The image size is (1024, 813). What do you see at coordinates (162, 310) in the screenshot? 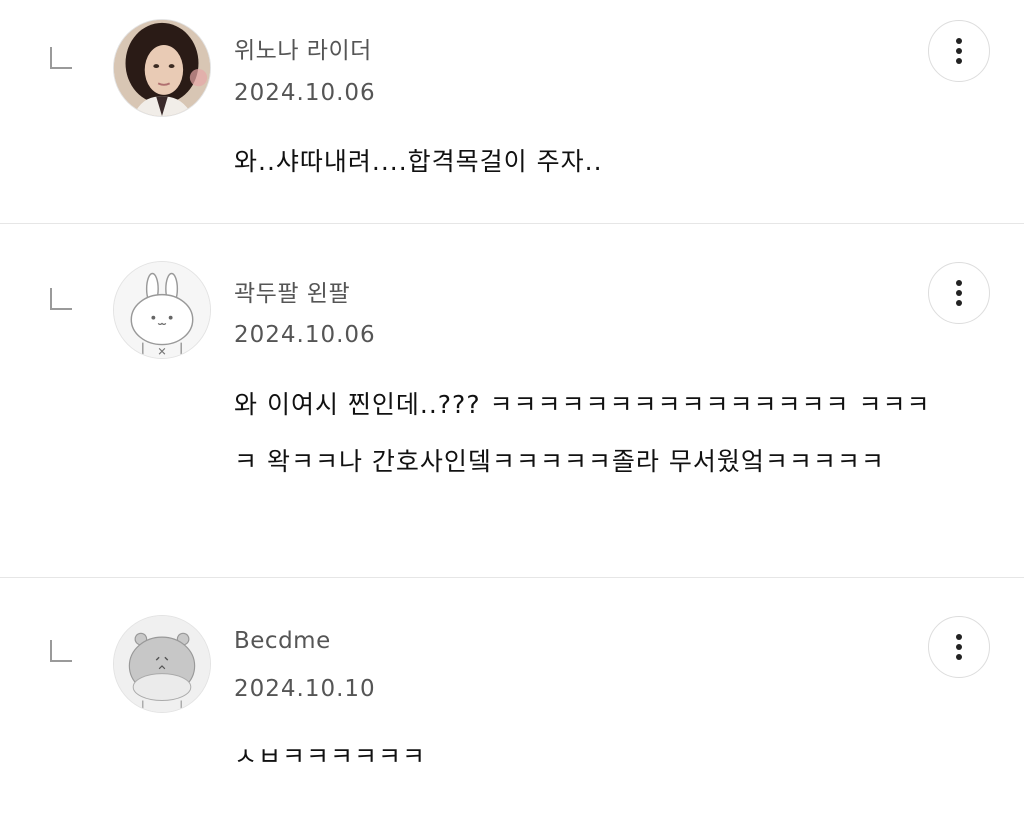
I see `bunny-avatar-icon` at bounding box center [162, 310].